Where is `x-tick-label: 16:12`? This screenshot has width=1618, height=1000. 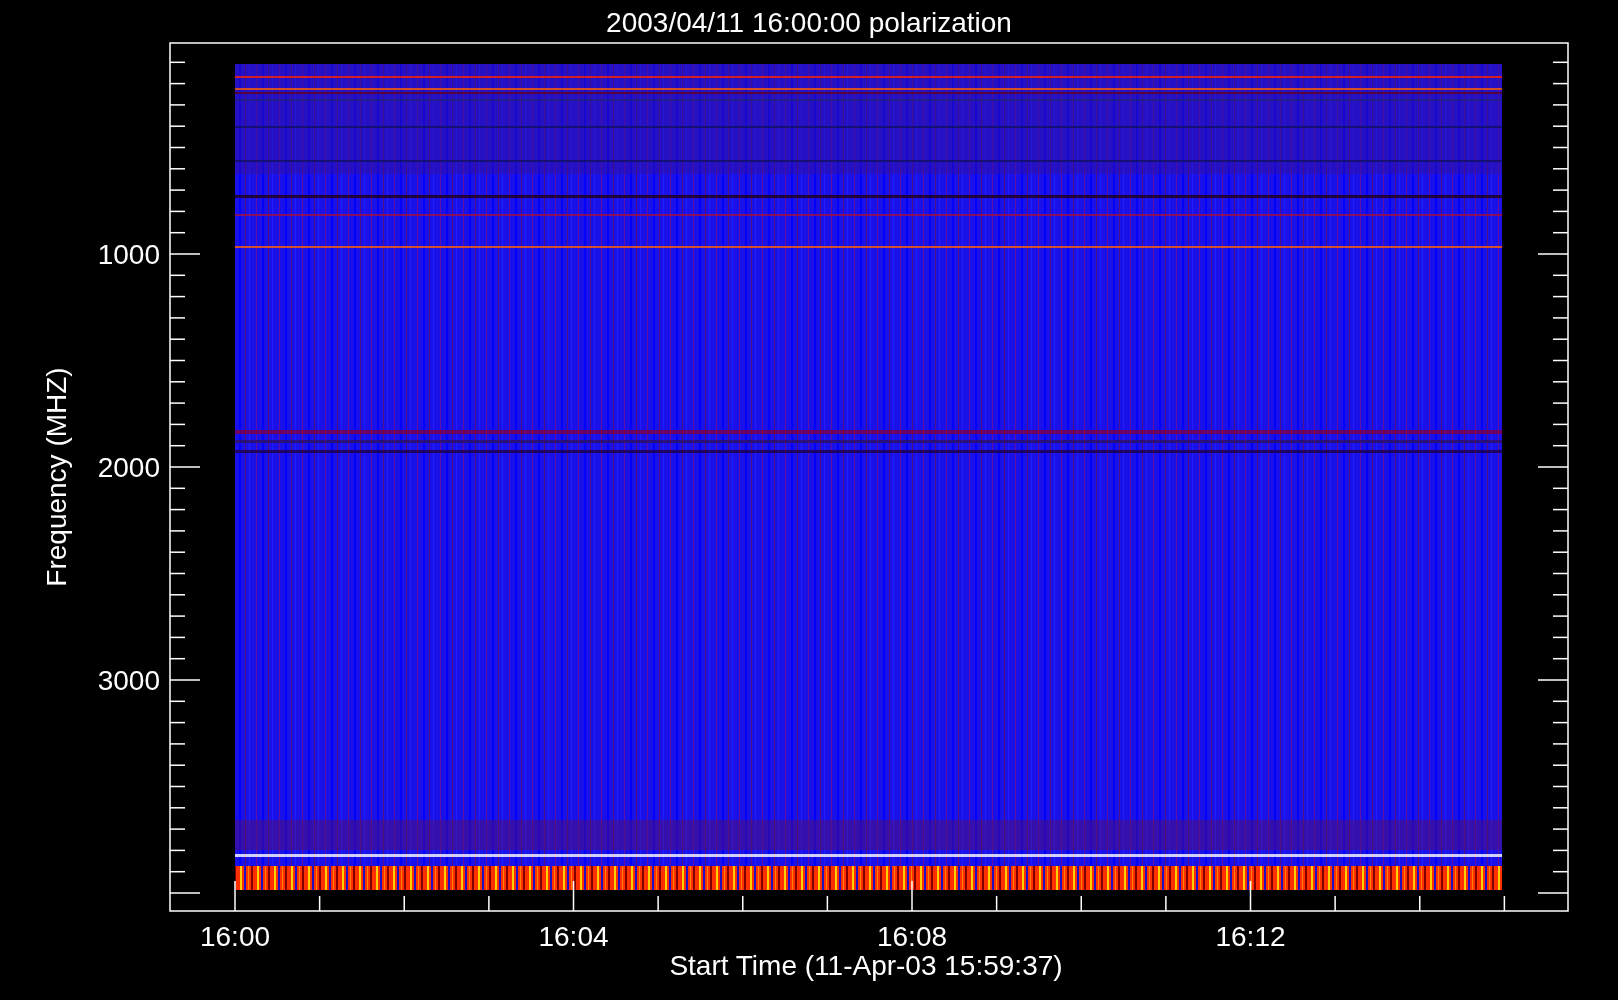 x-tick-label: 16:12 is located at coordinates (1250, 936).